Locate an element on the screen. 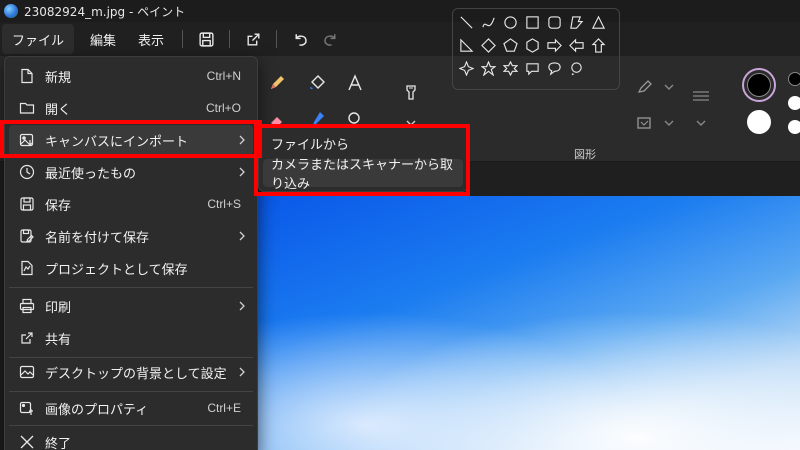  oval-icon is located at coordinates (510, 22).